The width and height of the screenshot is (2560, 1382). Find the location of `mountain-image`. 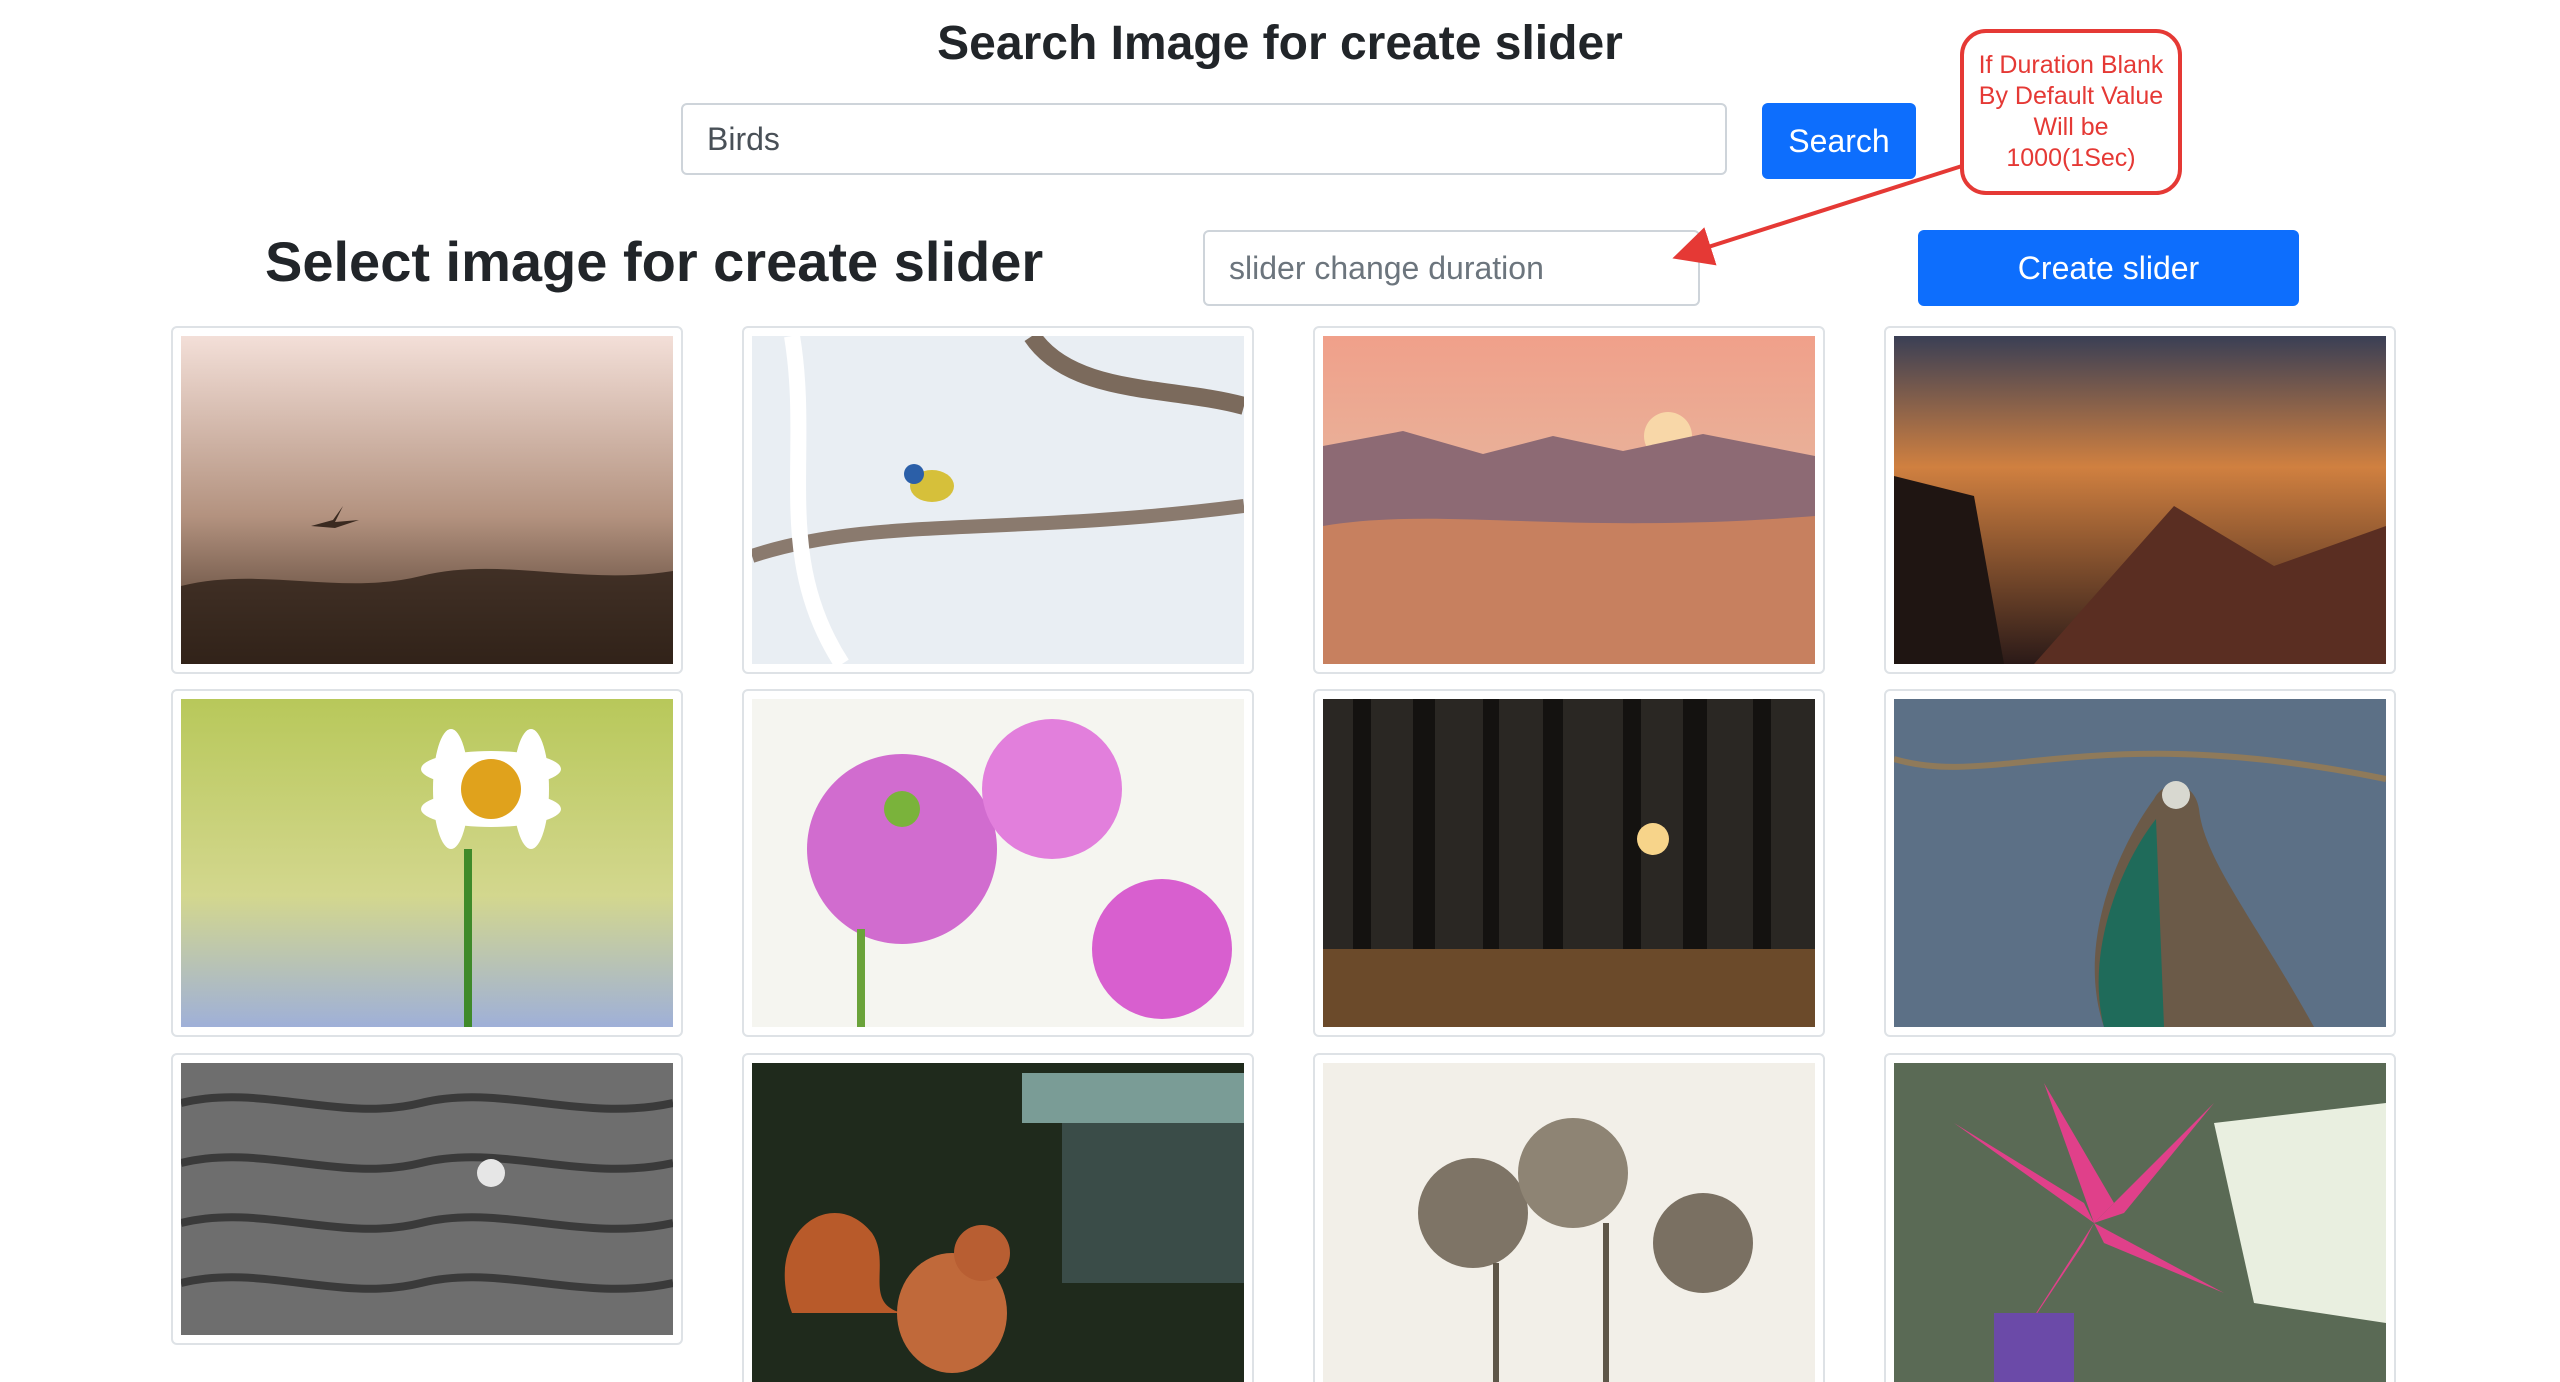

mountain-image is located at coordinates (2140, 500).